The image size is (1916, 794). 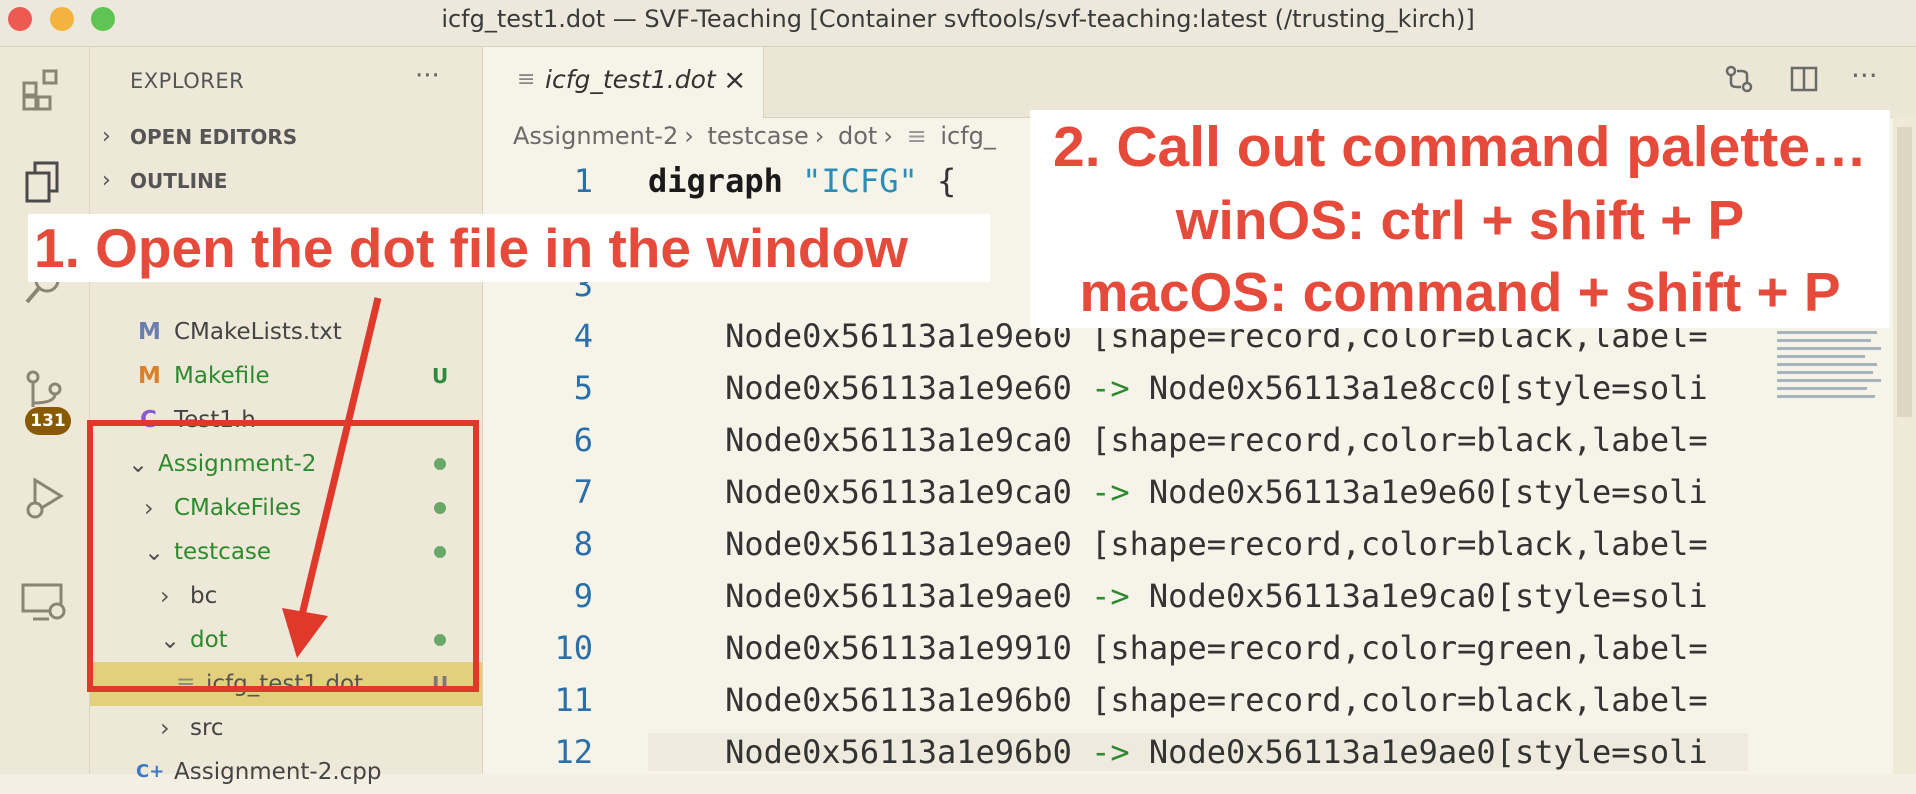 What do you see at coordinates (286, 376) in the screenshot?
I see `tree-item-makefile: M Makefile U` at bounding box center [286, 376].